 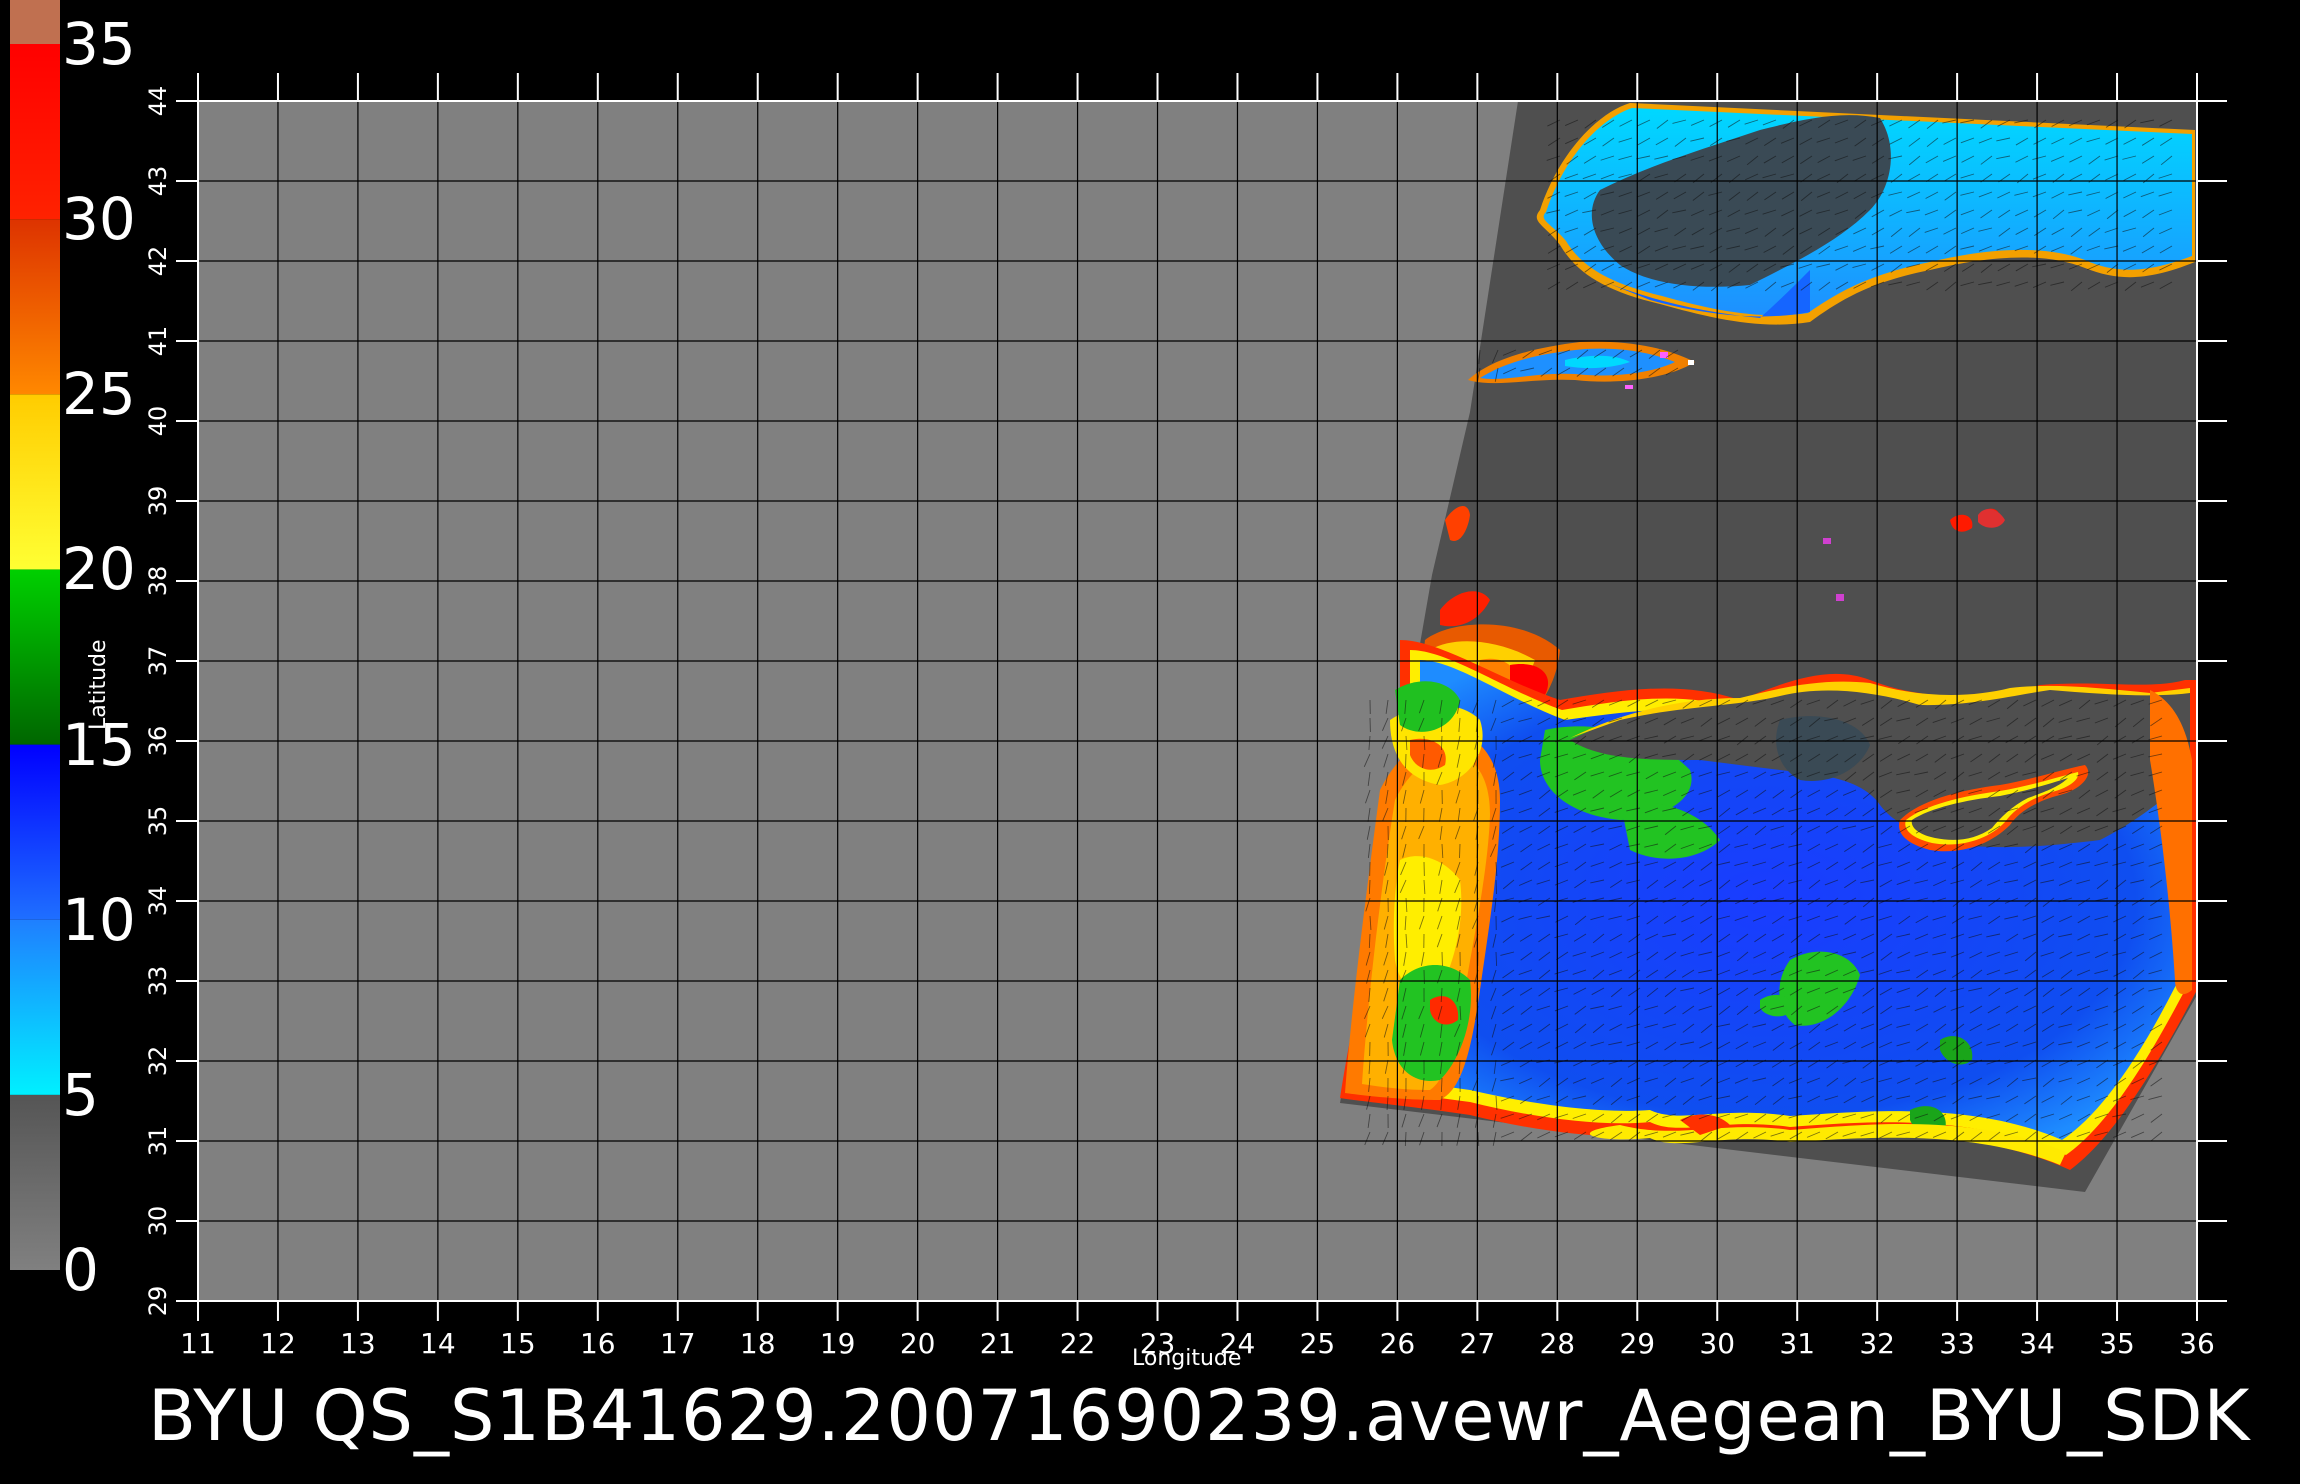 What do you see at coordinates (2037, 1343) in the screenshot?
I see `lon-tick-label: 34` at bounding box center [2037, 1343].